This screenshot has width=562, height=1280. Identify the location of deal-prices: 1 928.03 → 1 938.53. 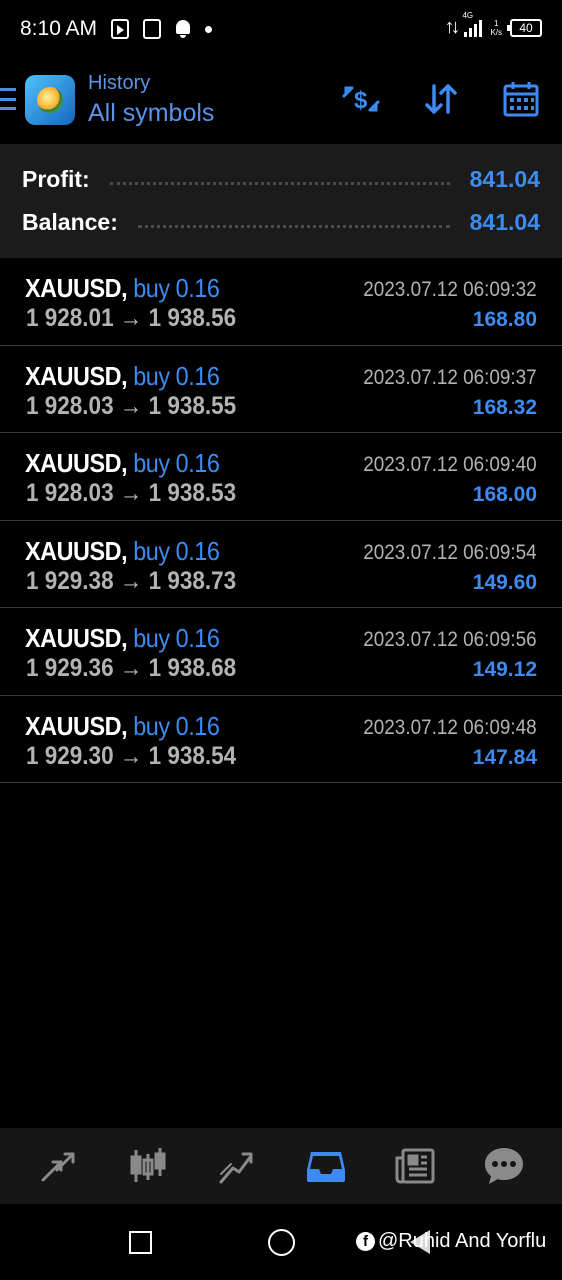
(131, 493).